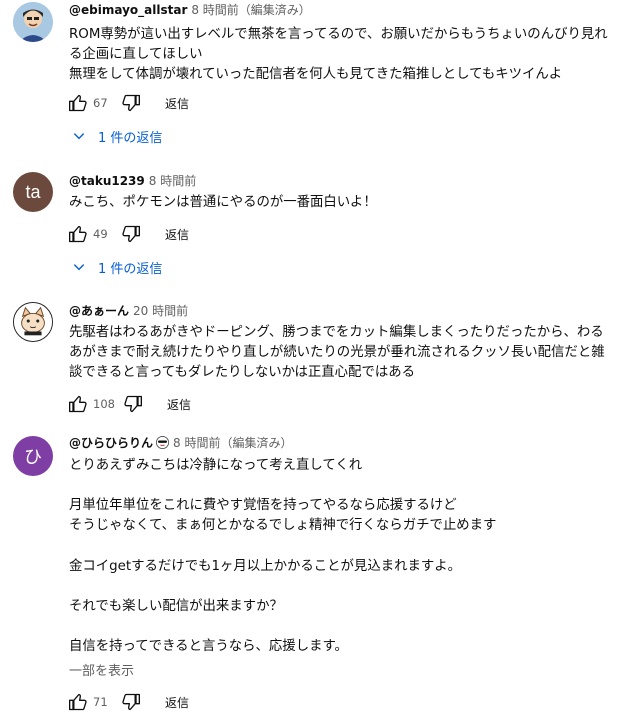 The height and width of the screenshot is (717, 639). Describe the element at coordinates (99, 311) in the screenshot. I see `author-name: @あぁーん` at that location.